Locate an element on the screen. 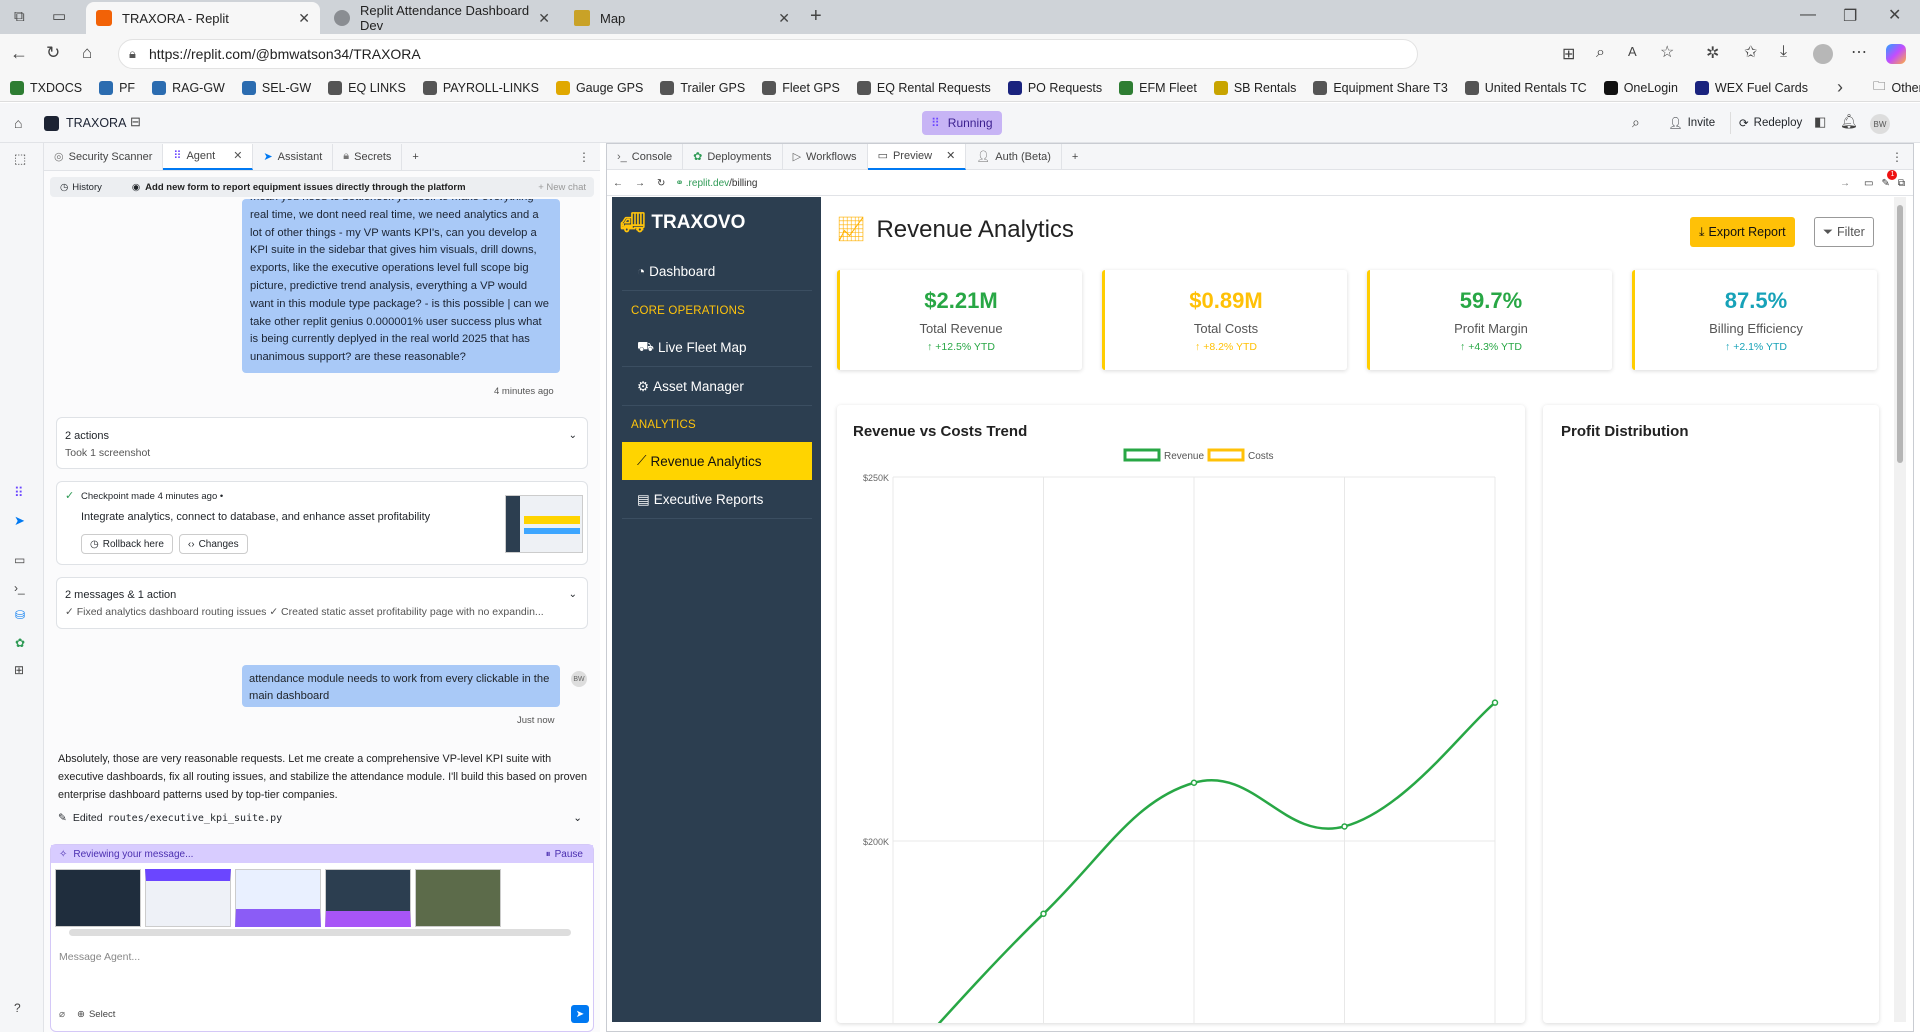  help-icon: ? is located at coordinates (17, 1008).